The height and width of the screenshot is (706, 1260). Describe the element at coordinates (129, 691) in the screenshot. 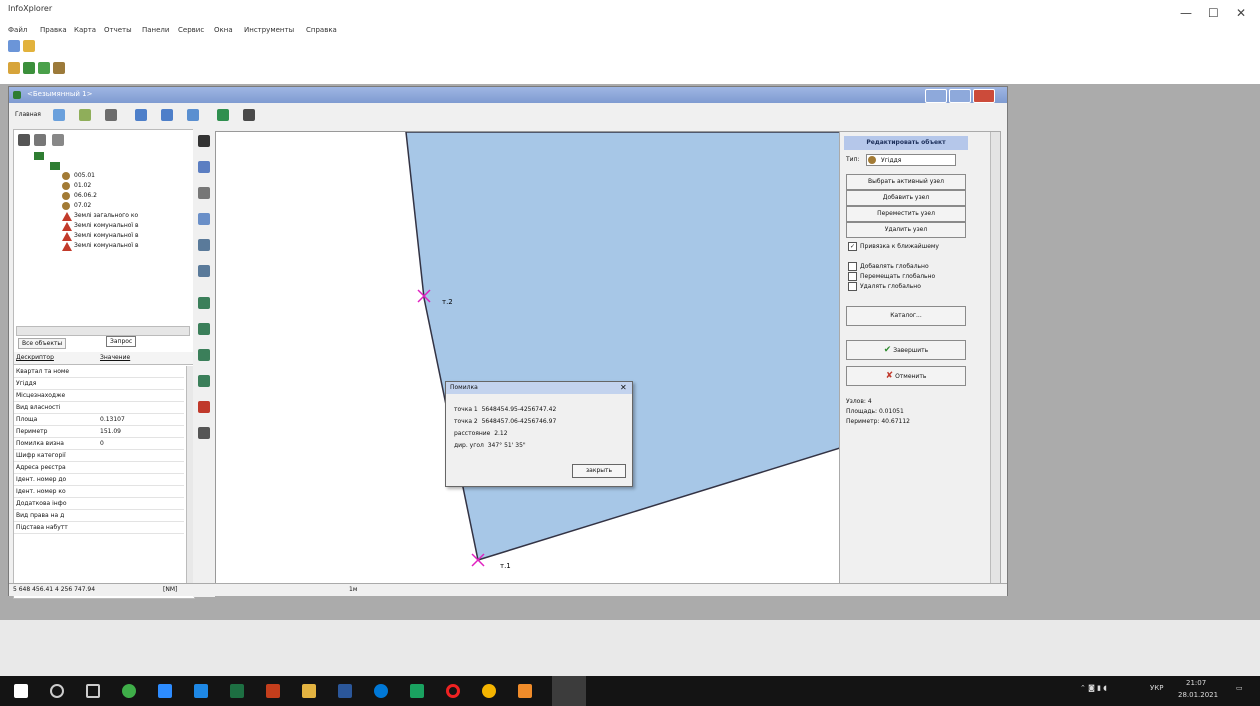

I see `app-green-icon` at that location.